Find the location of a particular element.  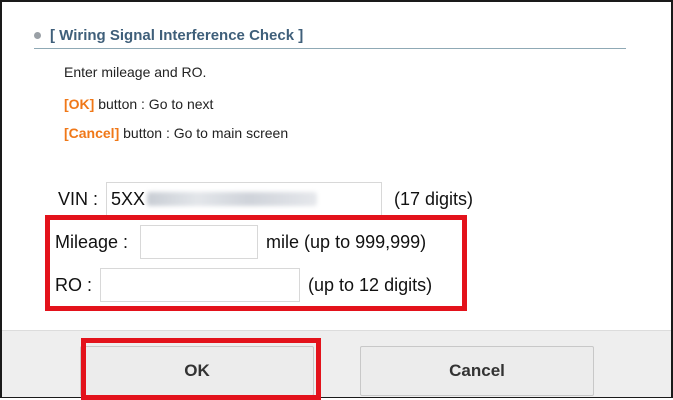

vin-hint: (17 digits) is located at coordinates (434, 198).